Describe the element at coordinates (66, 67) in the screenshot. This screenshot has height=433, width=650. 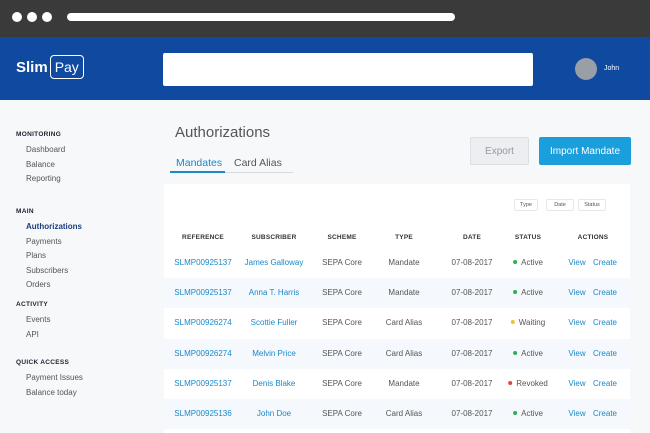
I see `logo-box-text: Pay` at that location.